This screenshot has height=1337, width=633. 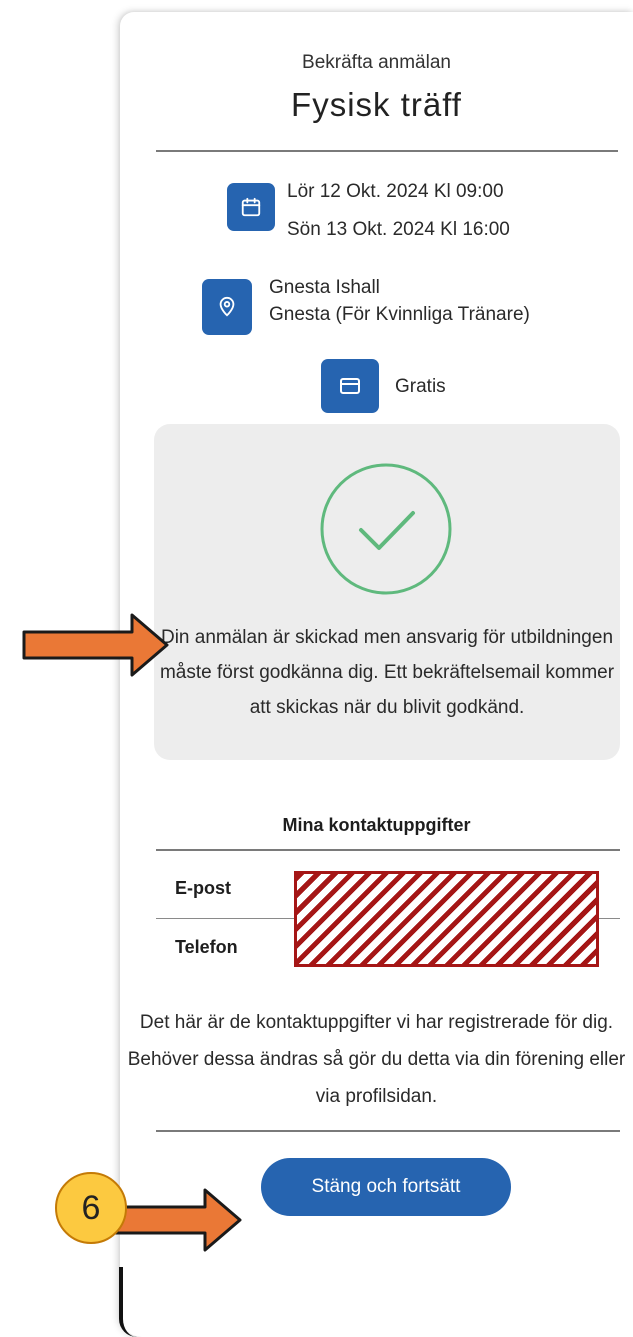 I want to click on contacts-title: Mina kontaktuppgifter, so click(x=376, y=825).